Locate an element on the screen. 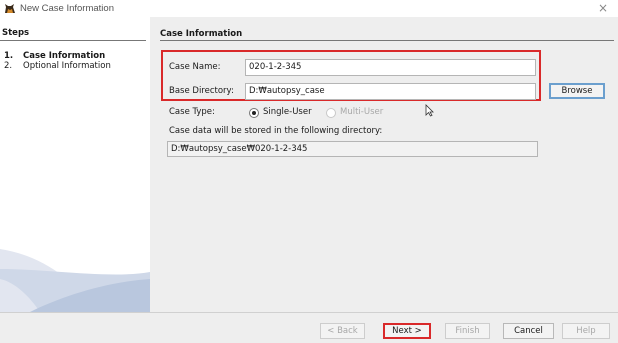 The width and height of the screenshot is (618, 343). cancel-button: Cancel is located at coordinates (528, 331).